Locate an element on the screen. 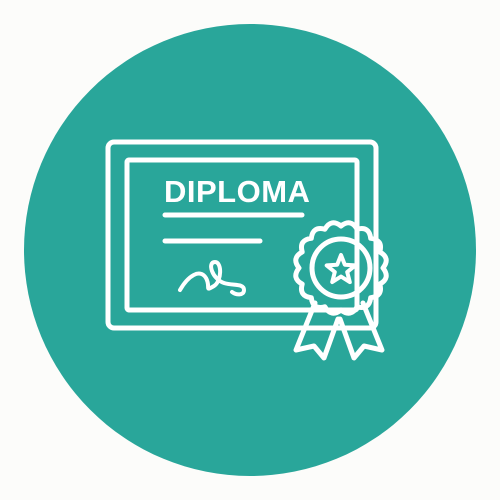 This screenshot has height=500, width=500. rosette-seal-icon is located at coordinates (341, 268).